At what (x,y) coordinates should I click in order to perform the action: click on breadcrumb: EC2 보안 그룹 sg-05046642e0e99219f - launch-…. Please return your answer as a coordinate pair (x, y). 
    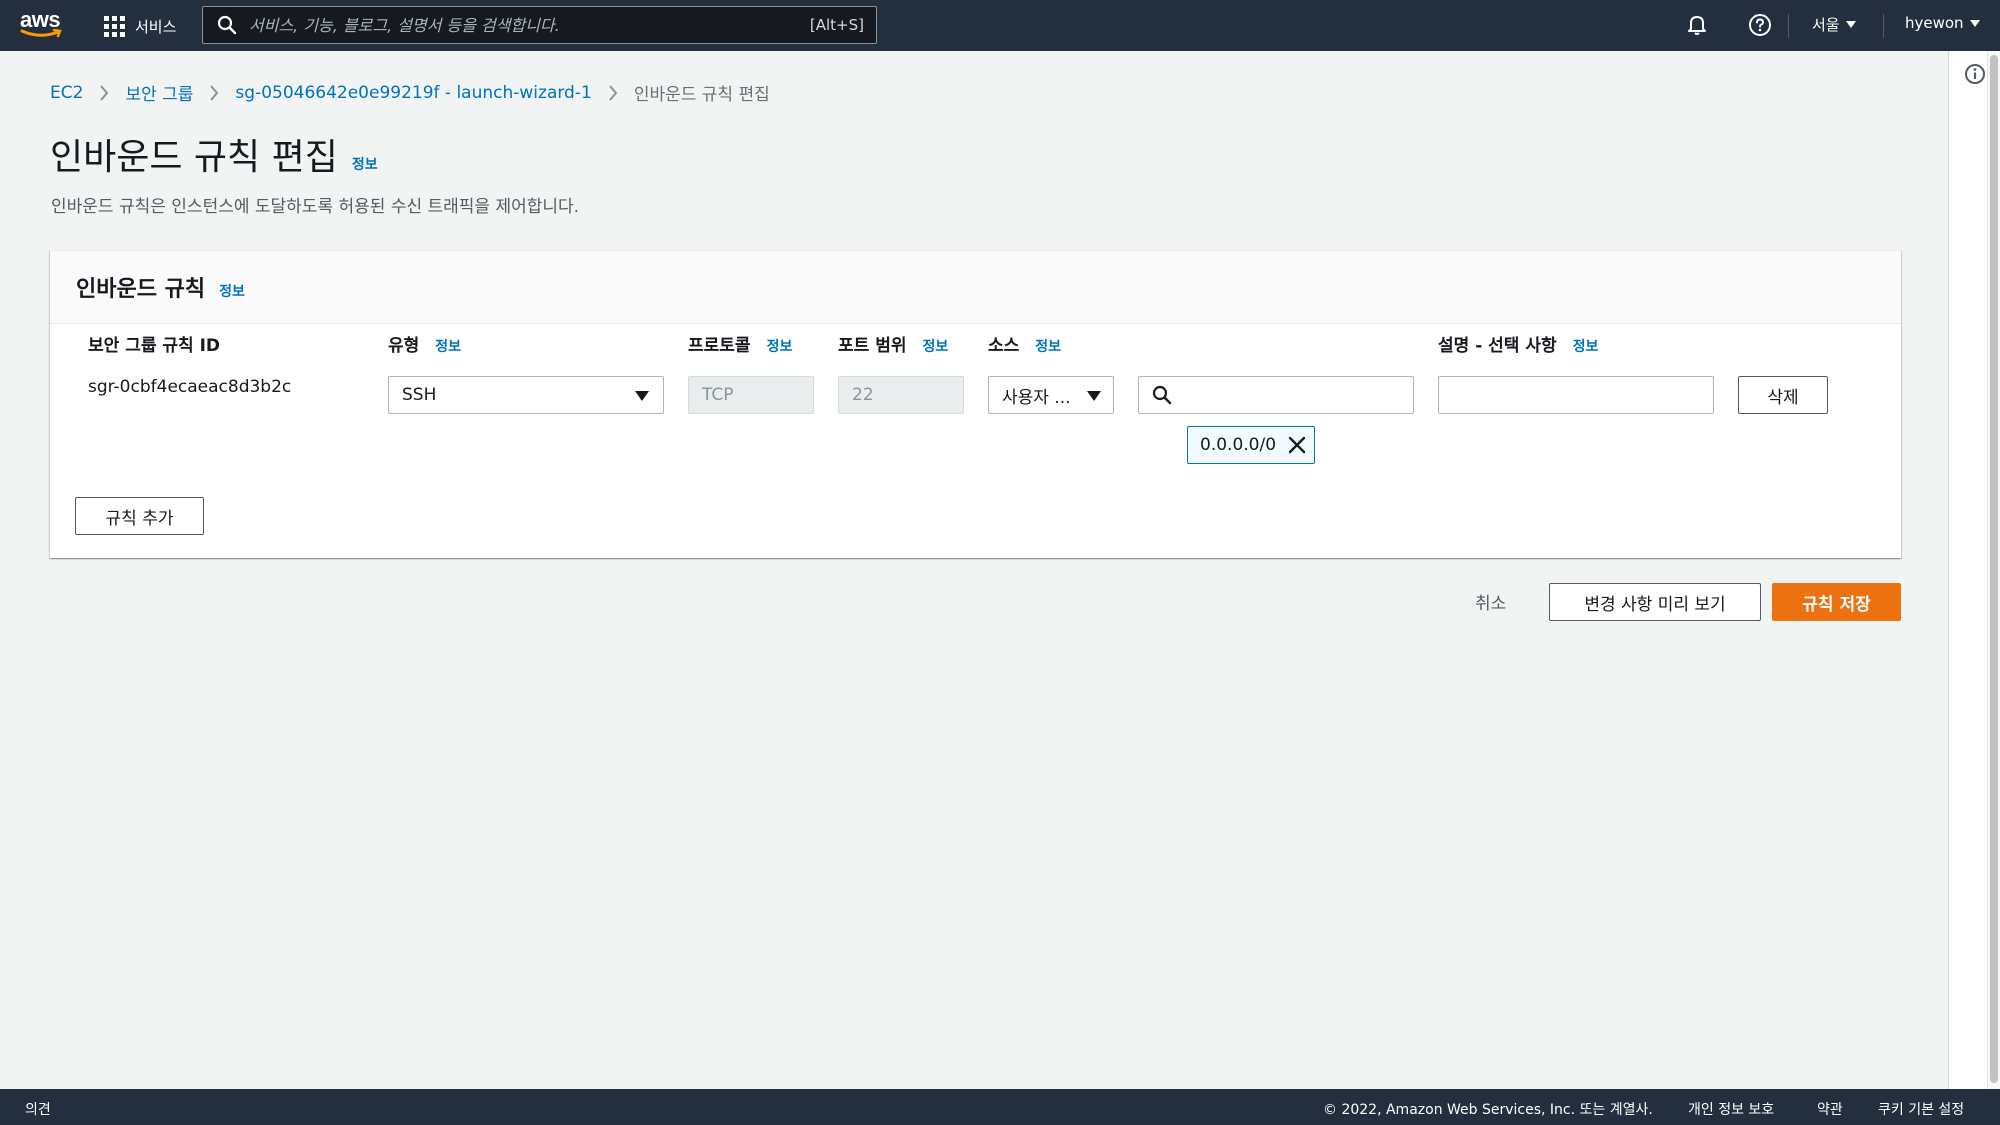
    Looking at the image, I should click on (410, 93).